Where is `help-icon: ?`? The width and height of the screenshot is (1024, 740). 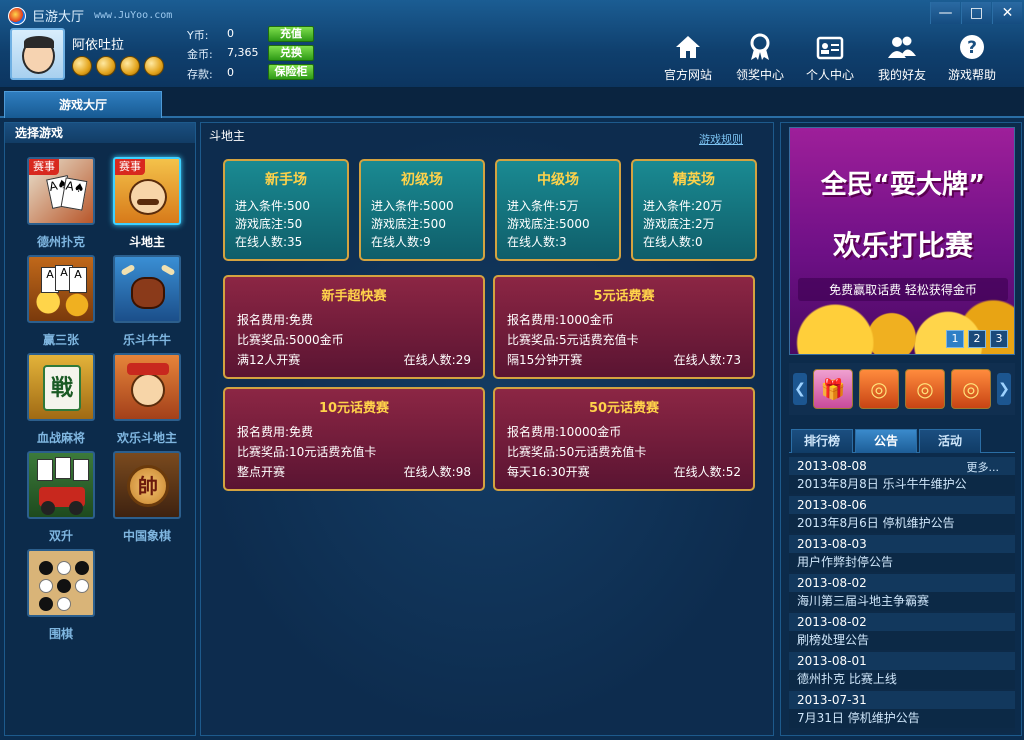
help-icon: ? is located at coordinates (972, 47).